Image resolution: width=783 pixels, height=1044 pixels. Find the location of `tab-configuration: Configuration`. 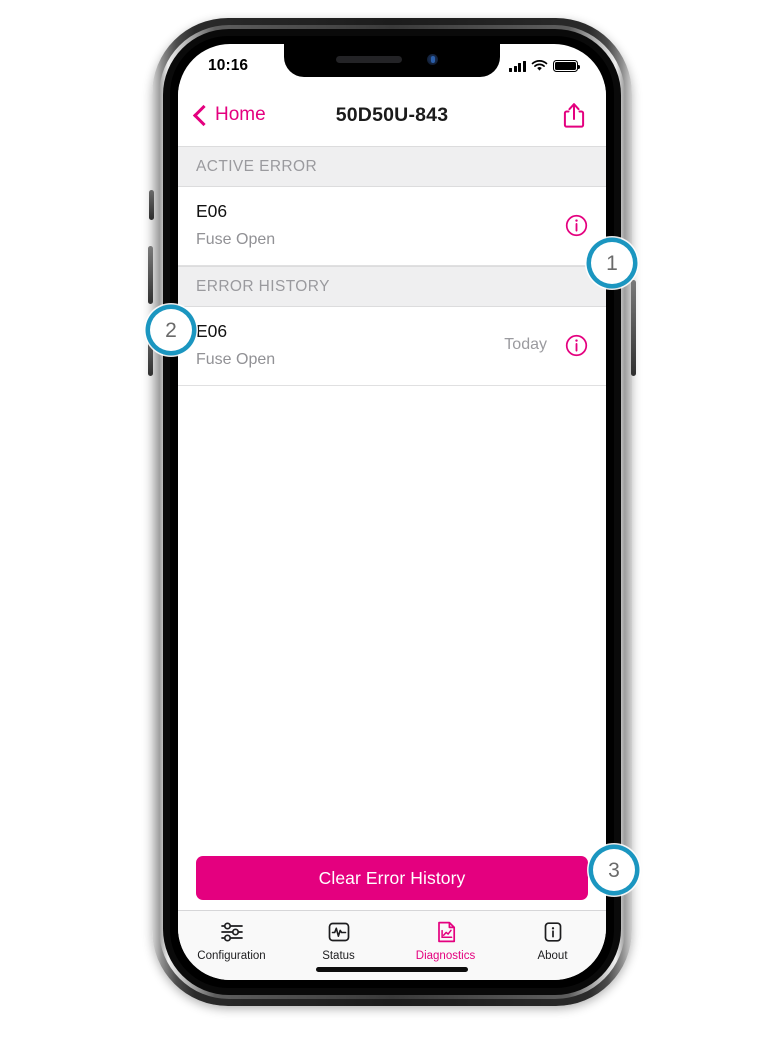

tab-configuration: Configuration is located at coordinates (231, 940).